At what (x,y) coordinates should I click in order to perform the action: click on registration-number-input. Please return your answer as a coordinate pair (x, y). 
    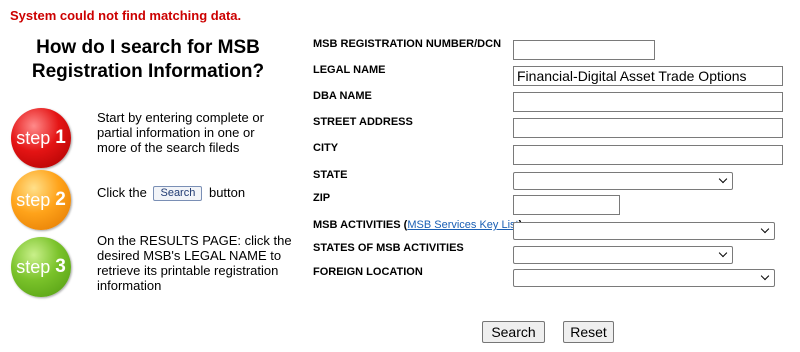
    Looking at the image, I should click on (584, 50).